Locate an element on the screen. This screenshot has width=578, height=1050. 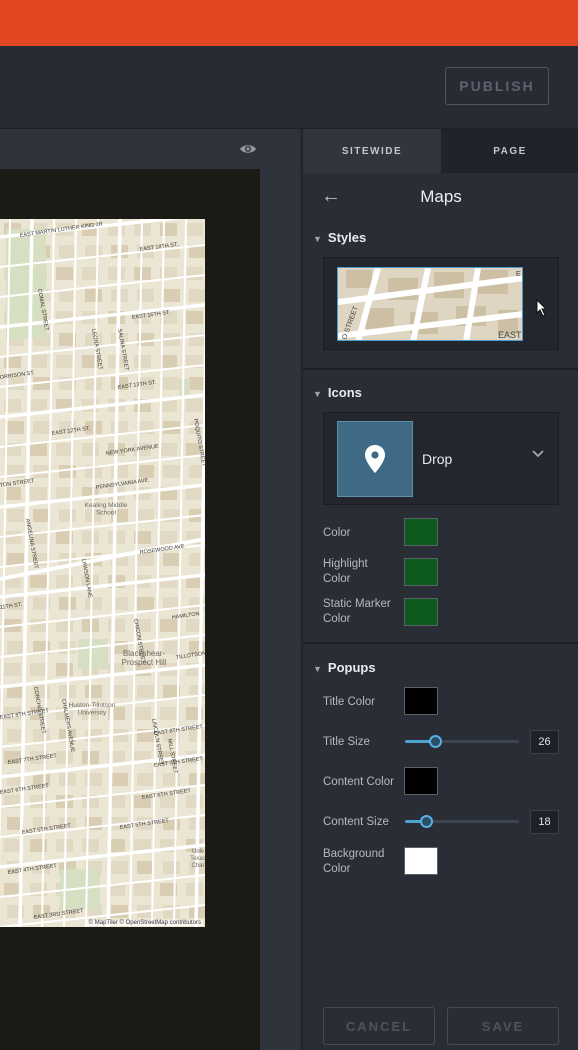
style-thumbnail-map: O STREET EAST E is located at coordinates (430, 304).